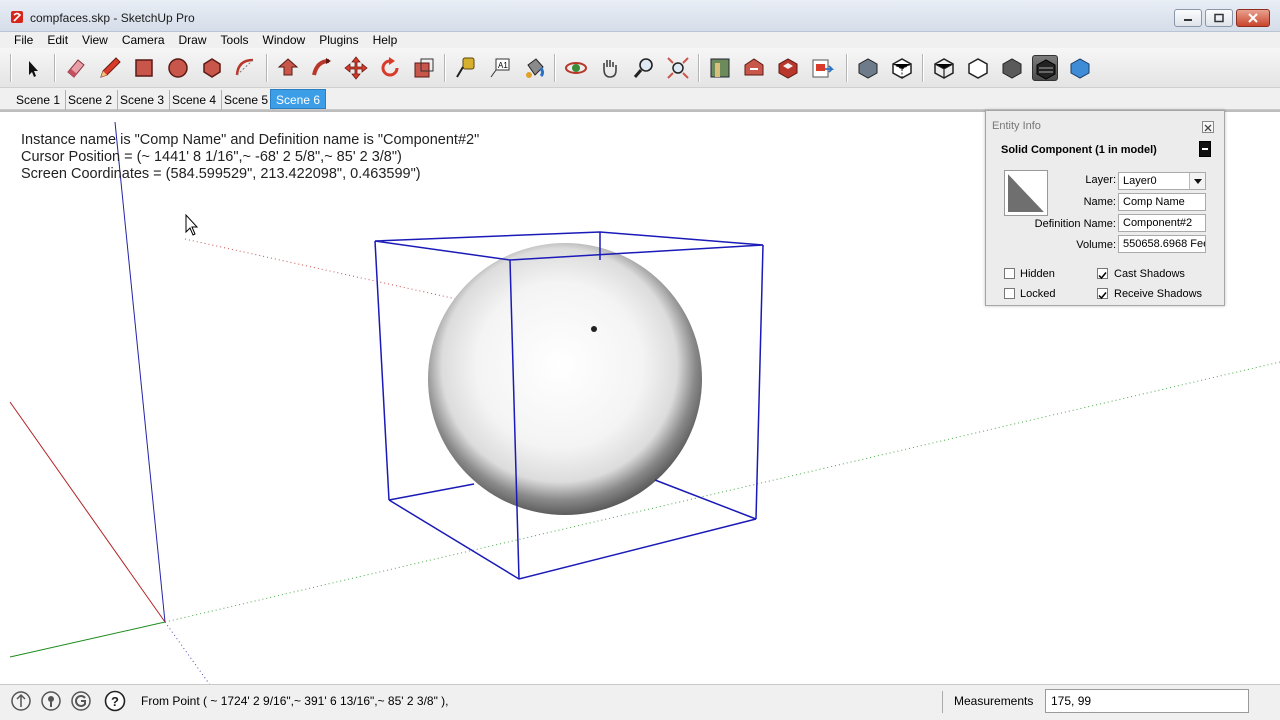 The image size is (1280, 720). I want to click on svg-text: A1, so click(503, 65).